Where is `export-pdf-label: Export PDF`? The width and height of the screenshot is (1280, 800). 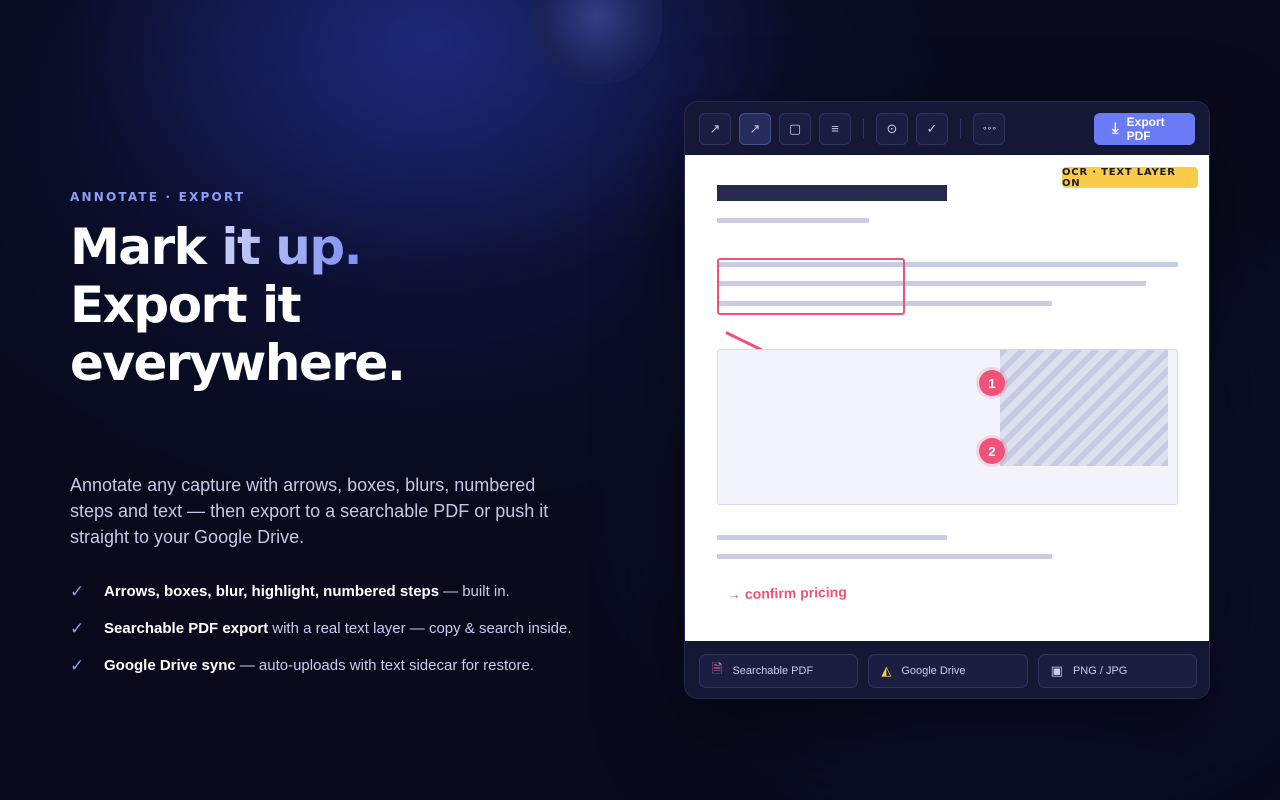
export-pdf-label: Export PDF is located at coordinates (1145, 128).